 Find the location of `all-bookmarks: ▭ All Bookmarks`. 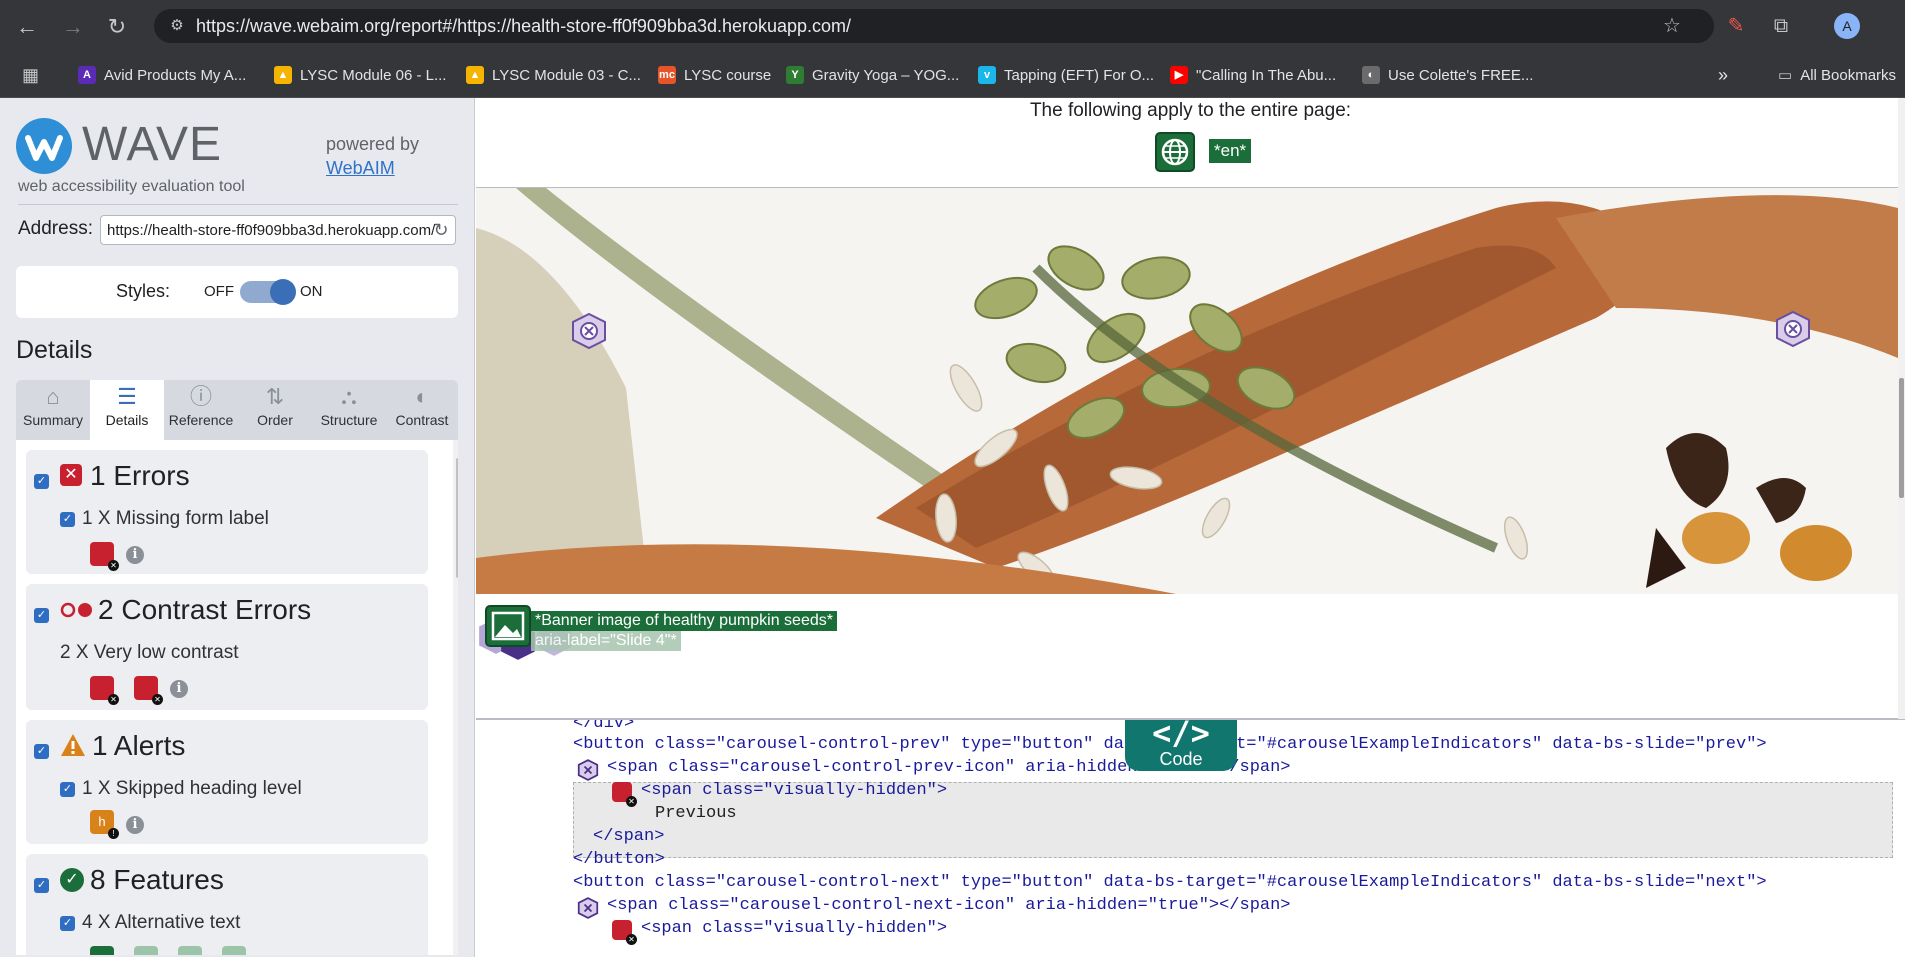

all-bookmarks: ▭ All Bookmarks is located at coordinates (1837, 75).